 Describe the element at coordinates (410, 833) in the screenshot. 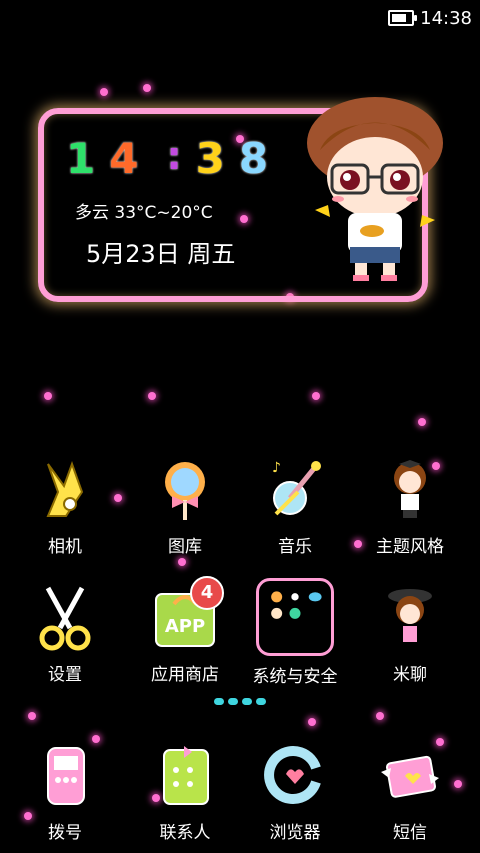

I see `app-label: 短信` at that location.